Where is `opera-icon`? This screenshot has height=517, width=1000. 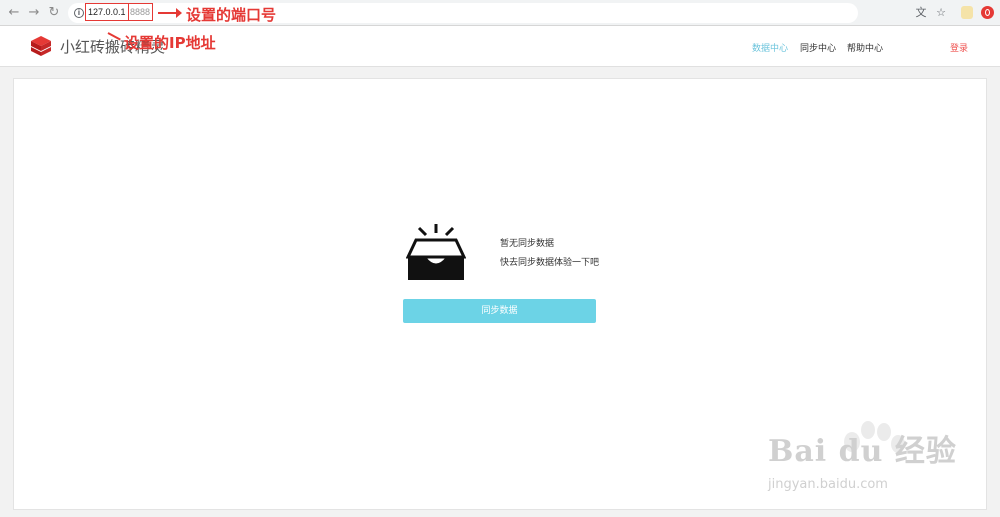 opera-icon is located at coordinates (987, 12).